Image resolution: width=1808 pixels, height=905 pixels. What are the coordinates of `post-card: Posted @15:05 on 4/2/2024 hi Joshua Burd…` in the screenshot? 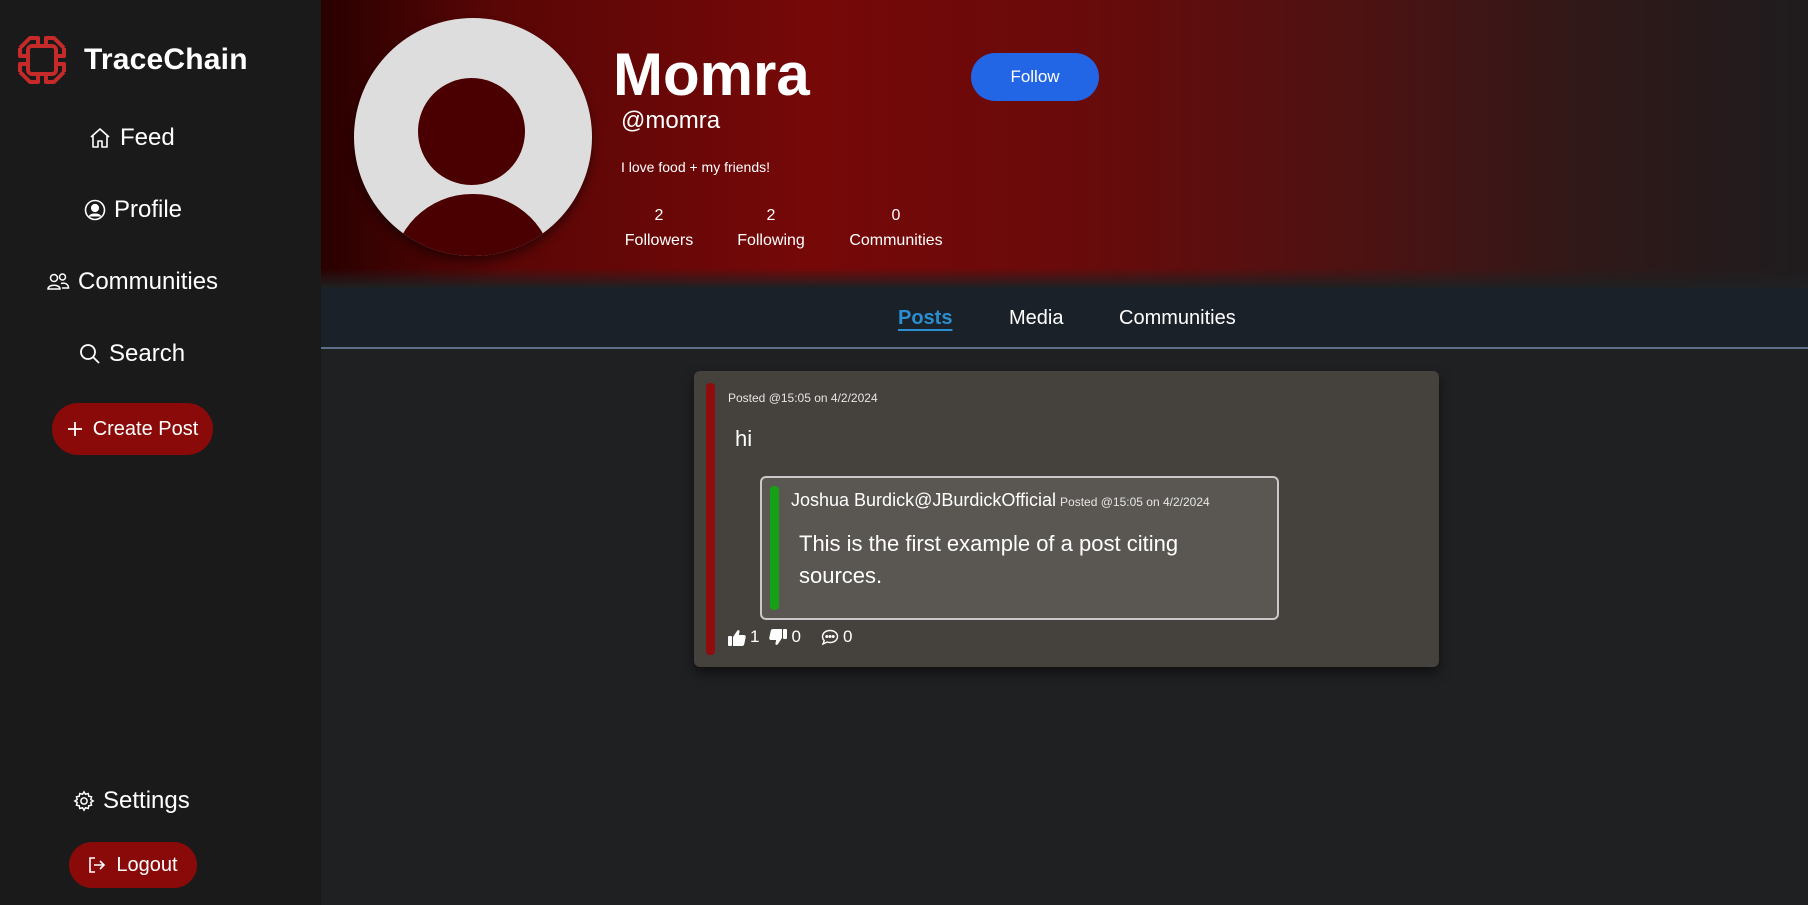 It's located at (1066, 519).